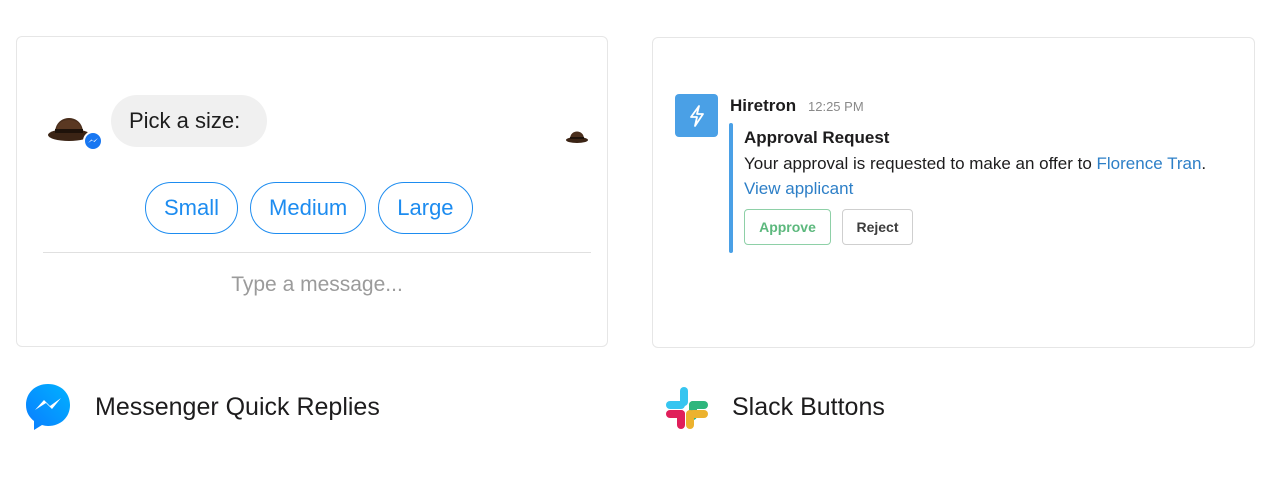 This screenshot has height=487, width=1276. What do you see at coordinates (808, 407) in the screenshot?
I see `slack-caption: Slack Buttons` at bounding box center [808, 407].